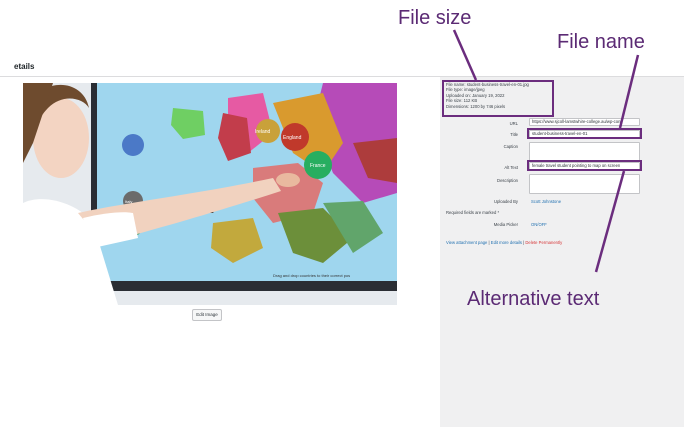  What do you see at coordinates (435, 18) in the screenshot?
I see `file-size-callout: File size` at bounding box center [435, 18].